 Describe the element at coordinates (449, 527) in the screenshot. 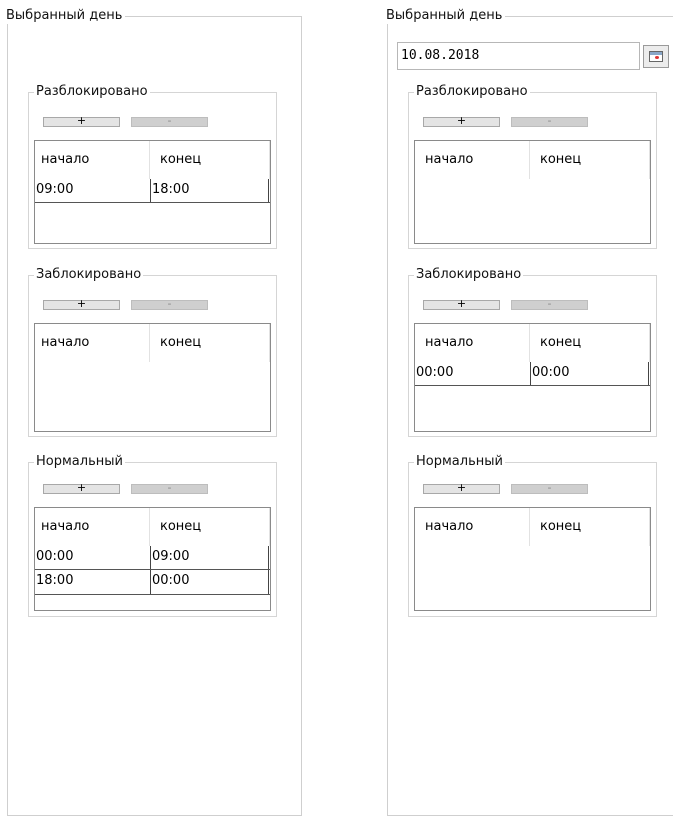

I see `right-normal-col-start-header: начало` at that location.